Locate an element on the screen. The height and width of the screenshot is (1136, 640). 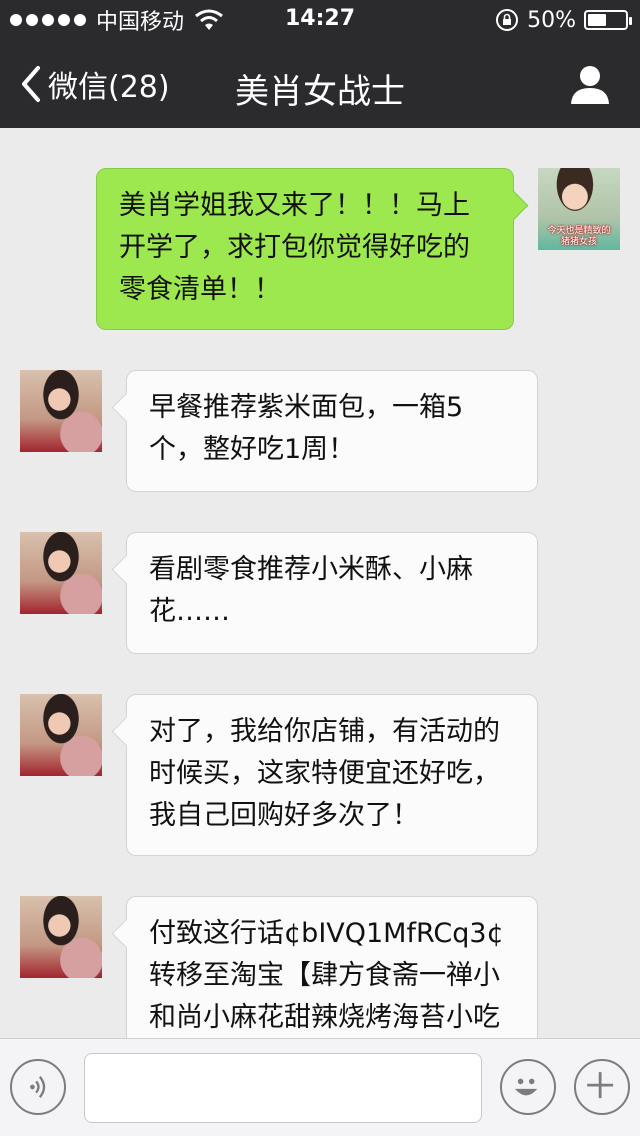
avatar-self: 今天也是精致的 猪猪女孩 is located at coordinates (579, 209).